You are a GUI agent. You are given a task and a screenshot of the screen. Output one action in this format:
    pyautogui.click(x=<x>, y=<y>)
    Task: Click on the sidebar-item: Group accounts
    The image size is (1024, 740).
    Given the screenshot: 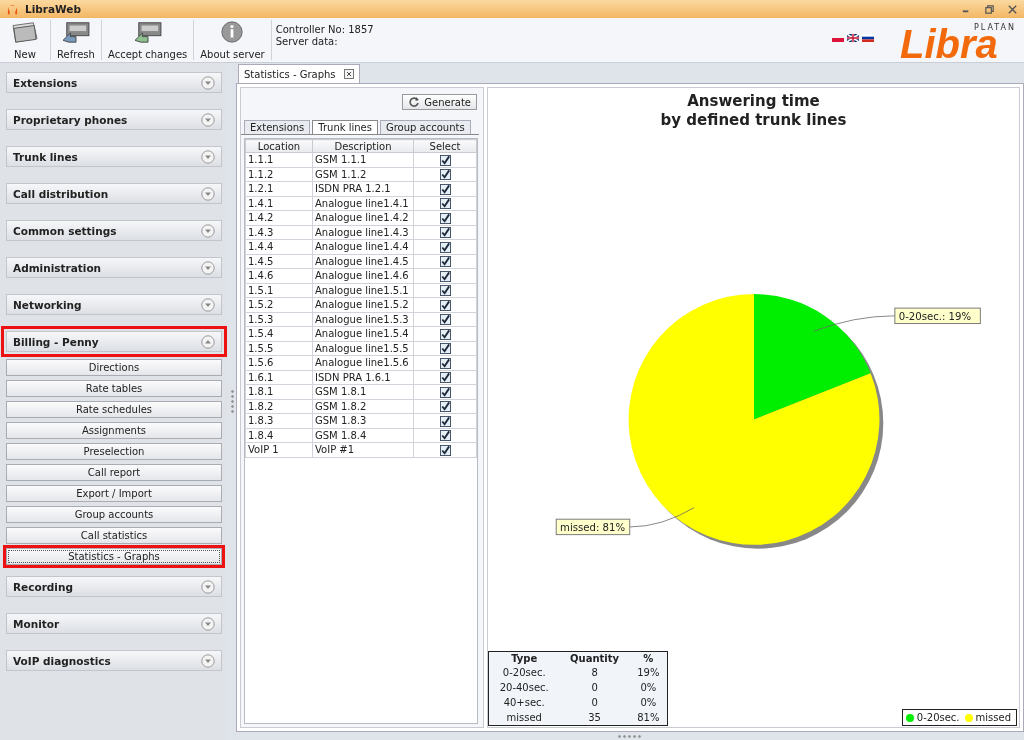 What is the action you would take?
    pyautogui.click(x=114, y=514)
    